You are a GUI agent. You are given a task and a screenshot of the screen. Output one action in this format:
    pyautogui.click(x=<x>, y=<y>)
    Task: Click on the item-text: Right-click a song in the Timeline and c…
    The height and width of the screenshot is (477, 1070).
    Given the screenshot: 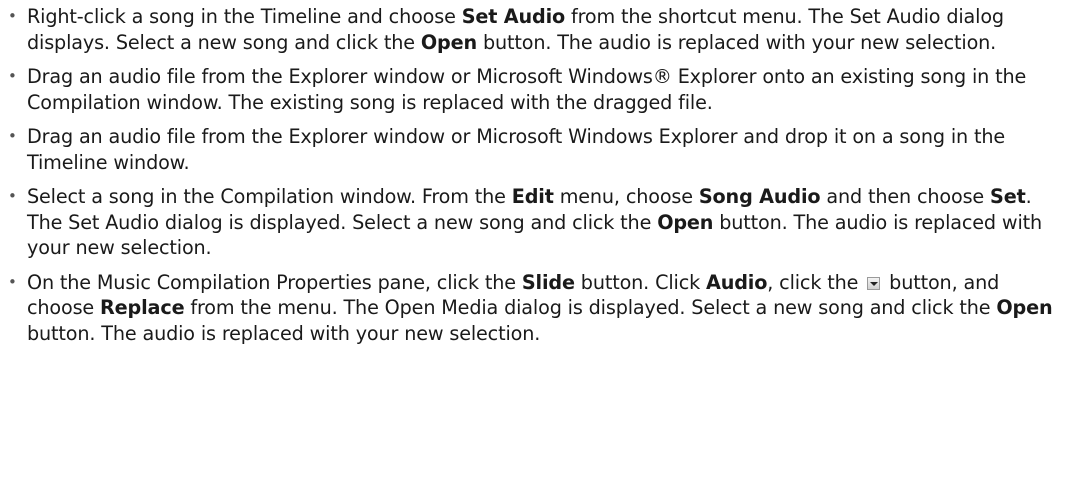 What is the action you would take?
    pyautogui.click(x=244, y=16)
    